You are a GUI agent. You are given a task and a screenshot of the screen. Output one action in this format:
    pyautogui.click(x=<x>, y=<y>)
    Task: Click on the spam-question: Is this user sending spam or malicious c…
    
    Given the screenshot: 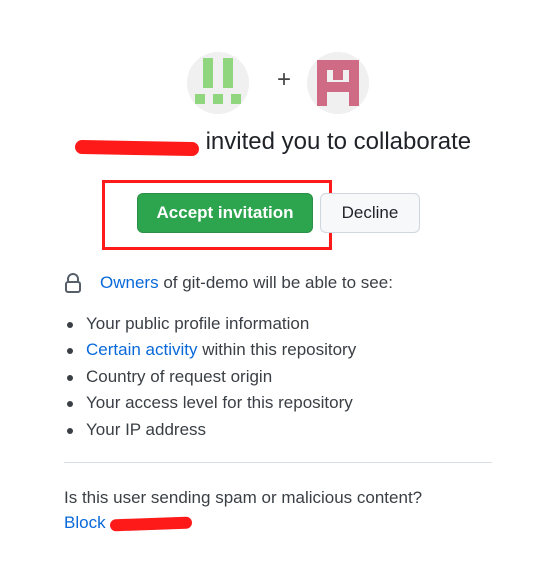 What is the action you would take?
    pyautogui.click(x=243, y=497)
    